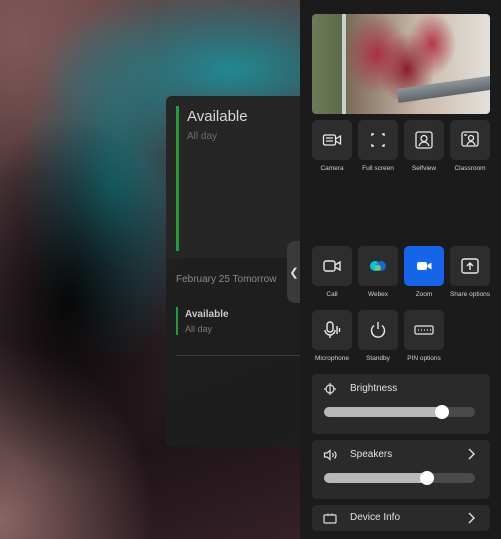  I want to click on selfview-button, so click(424, 140).